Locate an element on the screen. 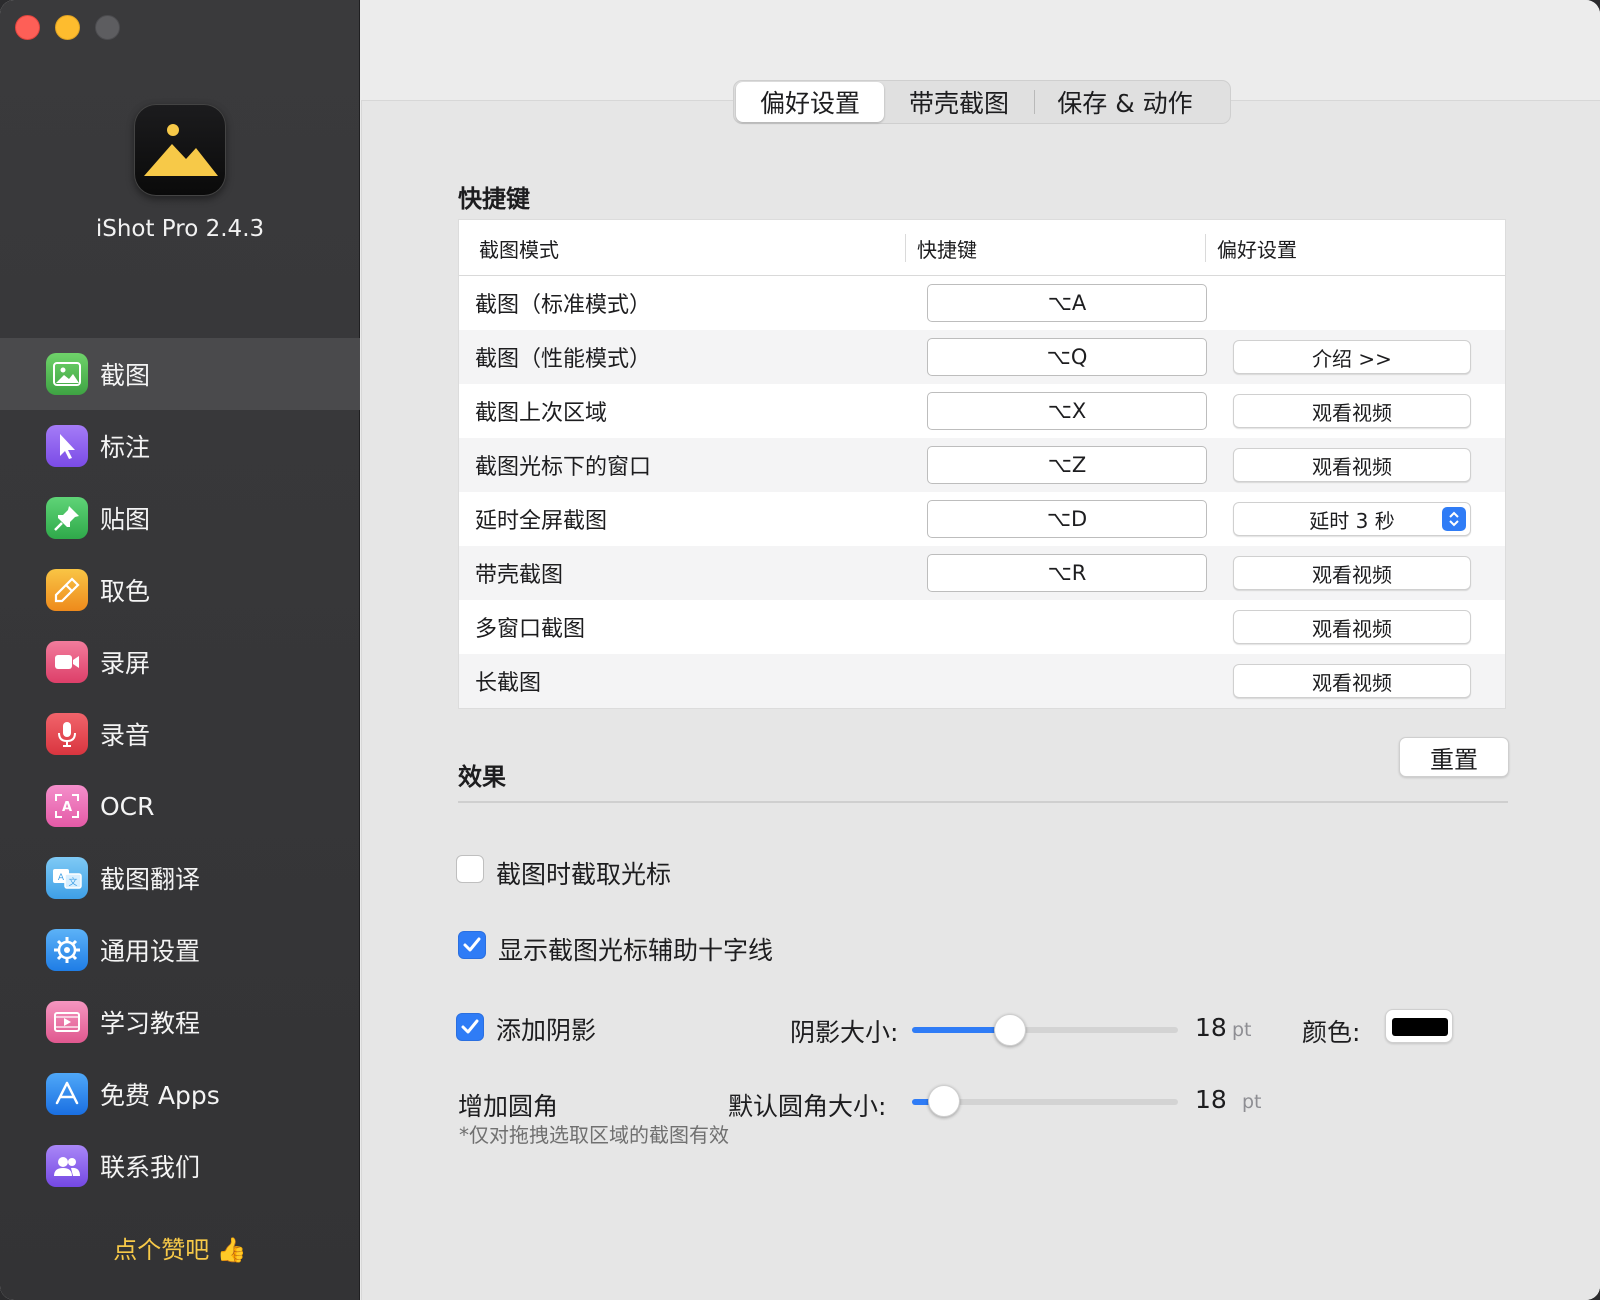  mode-label: 带壳截图 is located at coordinates (519, 575).